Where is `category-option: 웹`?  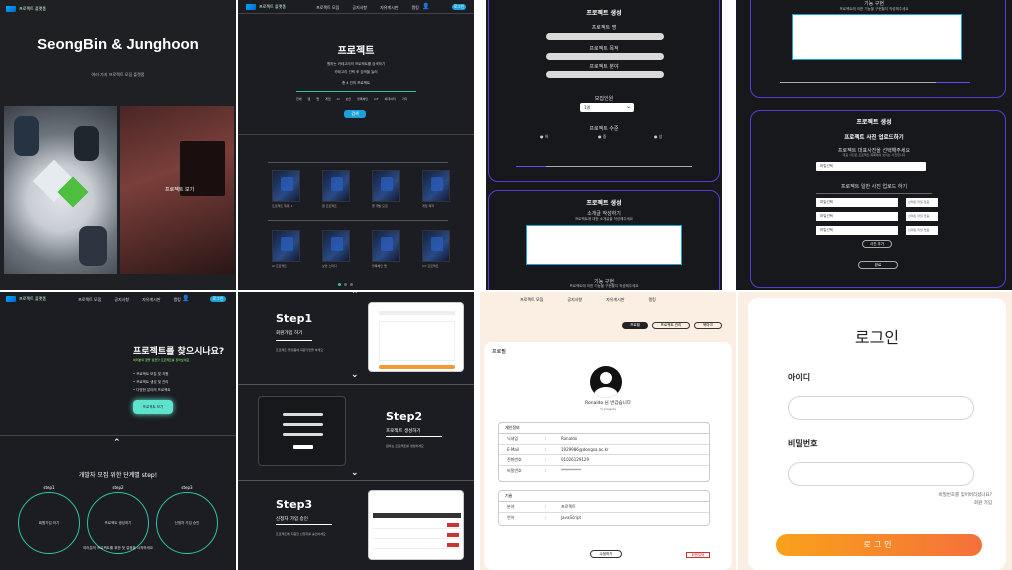 category-option: 웹 is located at coordinates (309, 99).